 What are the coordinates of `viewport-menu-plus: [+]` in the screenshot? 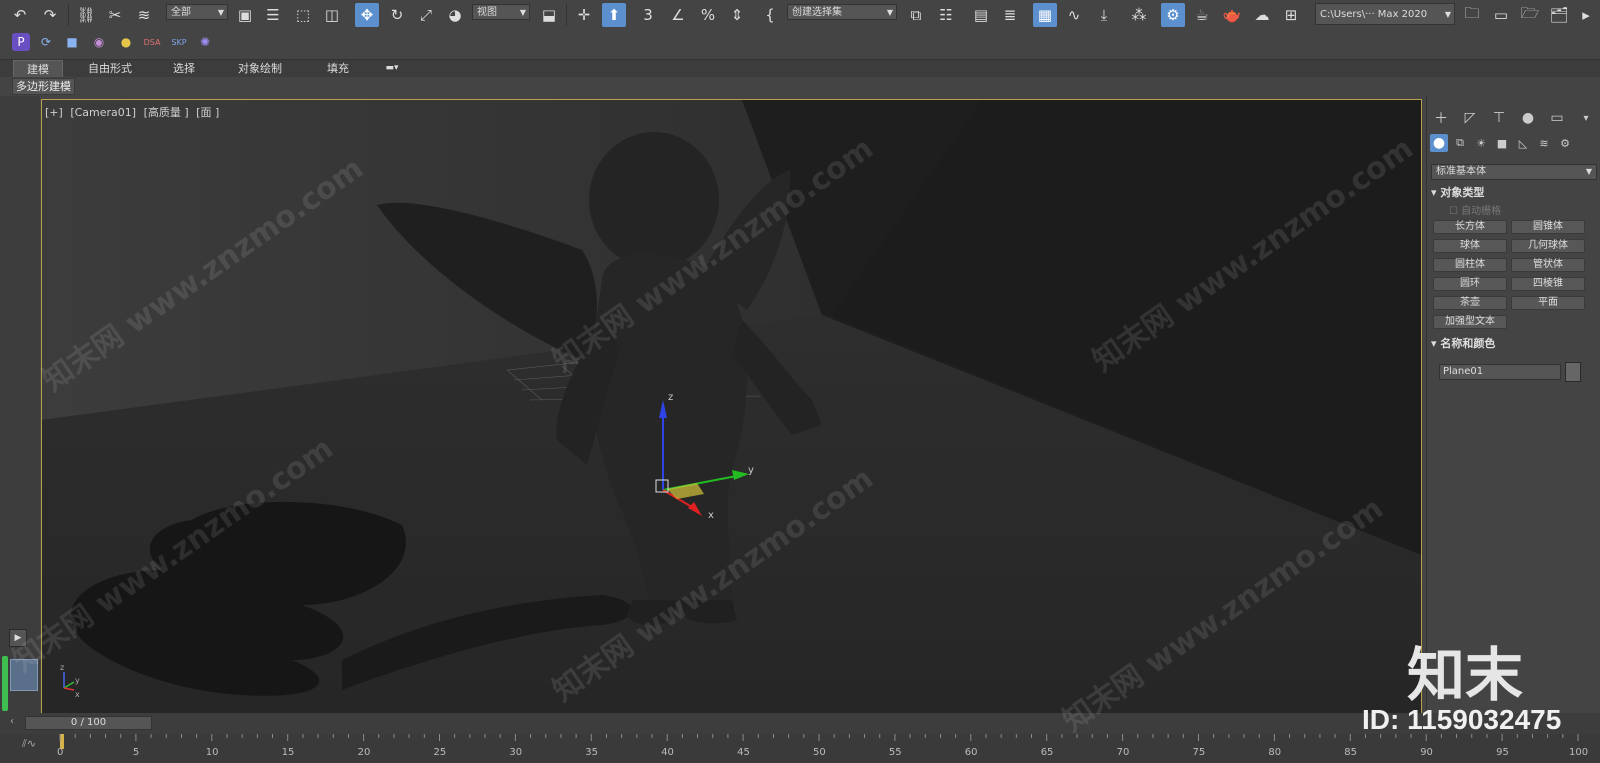 It's located at (54, 112).